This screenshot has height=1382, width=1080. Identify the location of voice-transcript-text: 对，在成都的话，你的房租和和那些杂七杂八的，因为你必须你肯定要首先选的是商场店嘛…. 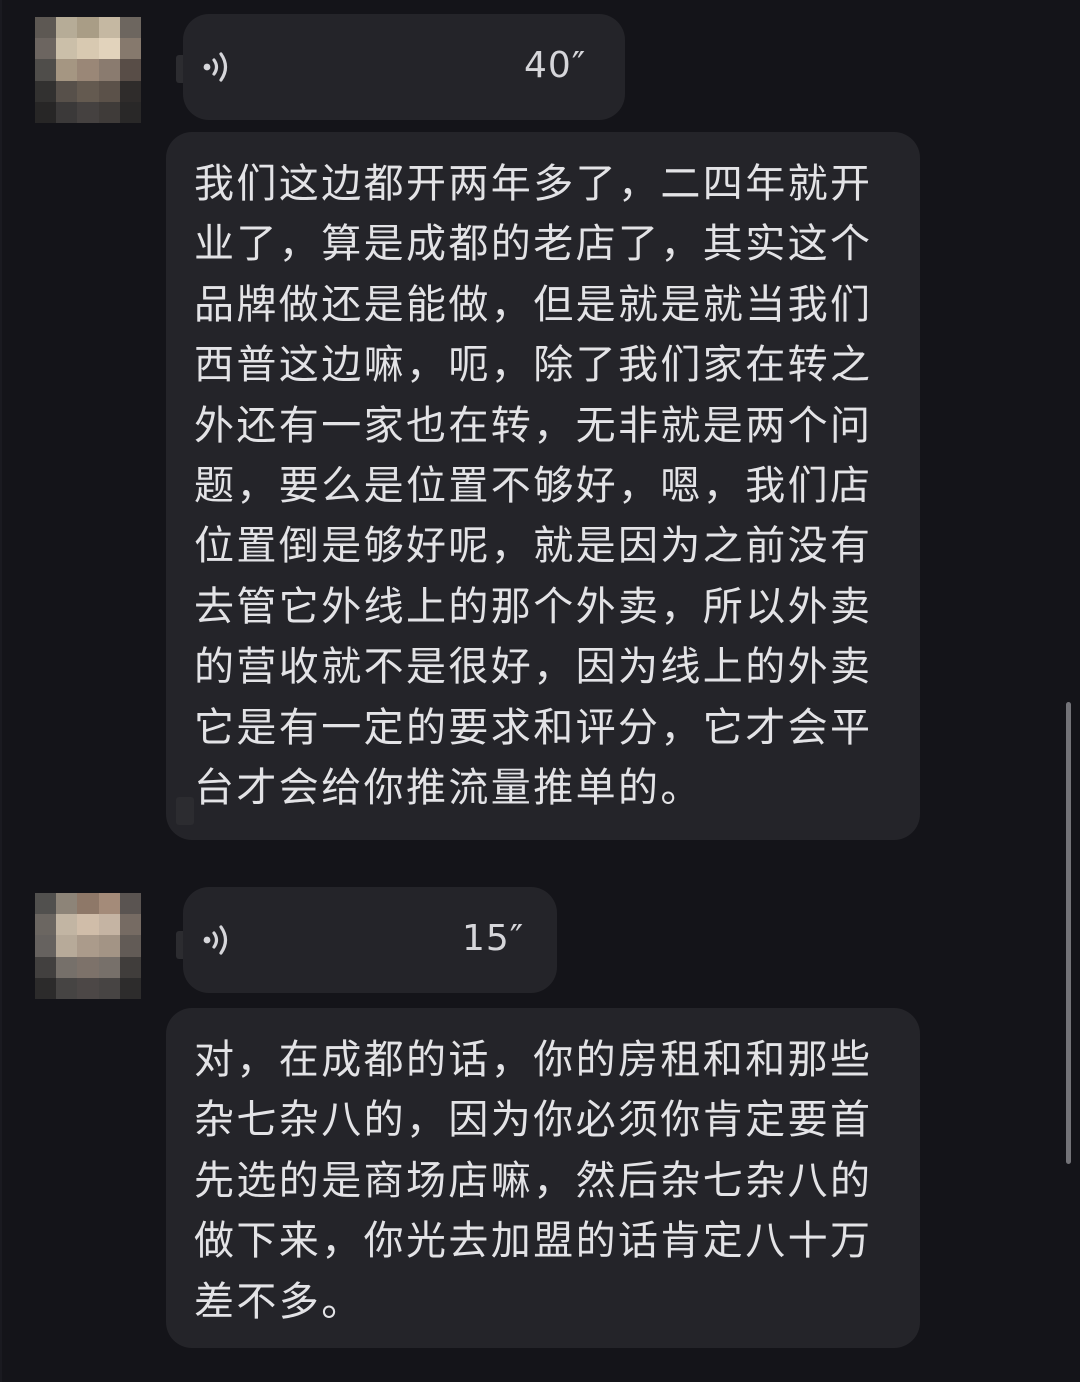
(533, 1181).